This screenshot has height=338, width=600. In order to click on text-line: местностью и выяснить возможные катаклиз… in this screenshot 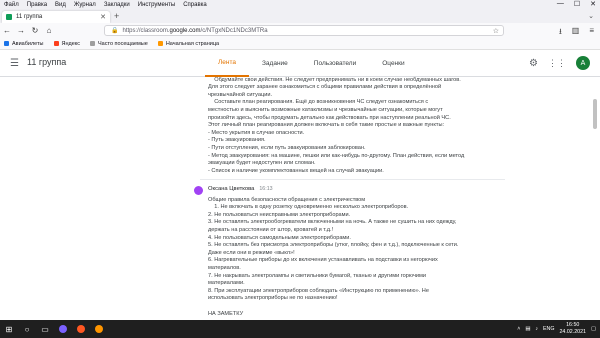, I will do `click(325, 109)`.